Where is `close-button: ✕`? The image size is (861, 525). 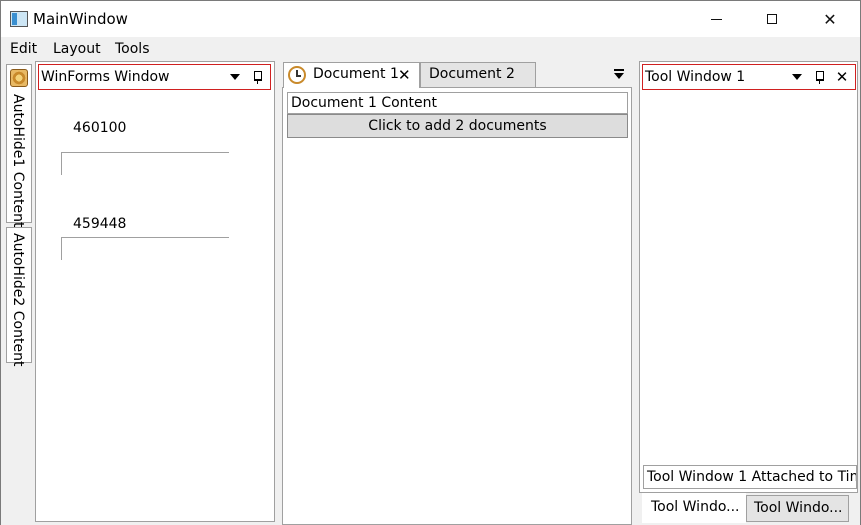
close-button: ✕ is located at coordinates (830, 19).